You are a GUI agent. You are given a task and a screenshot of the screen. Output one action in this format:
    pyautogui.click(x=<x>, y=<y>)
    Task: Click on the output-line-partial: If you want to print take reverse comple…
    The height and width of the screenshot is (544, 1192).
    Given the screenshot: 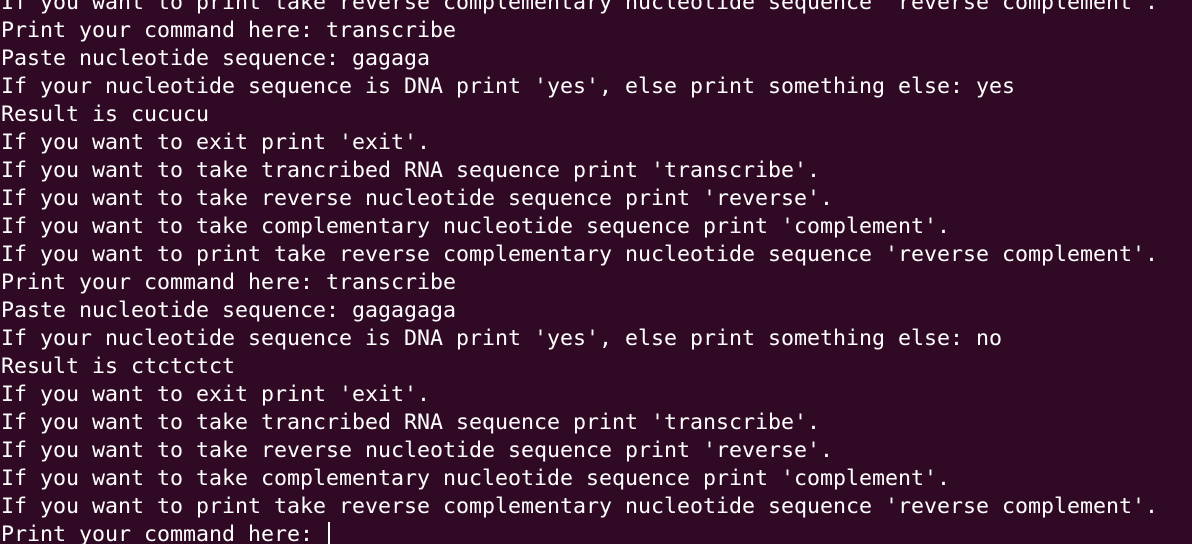 What is the action you would take?
    pyautogui.click(x=580, y=7)
    